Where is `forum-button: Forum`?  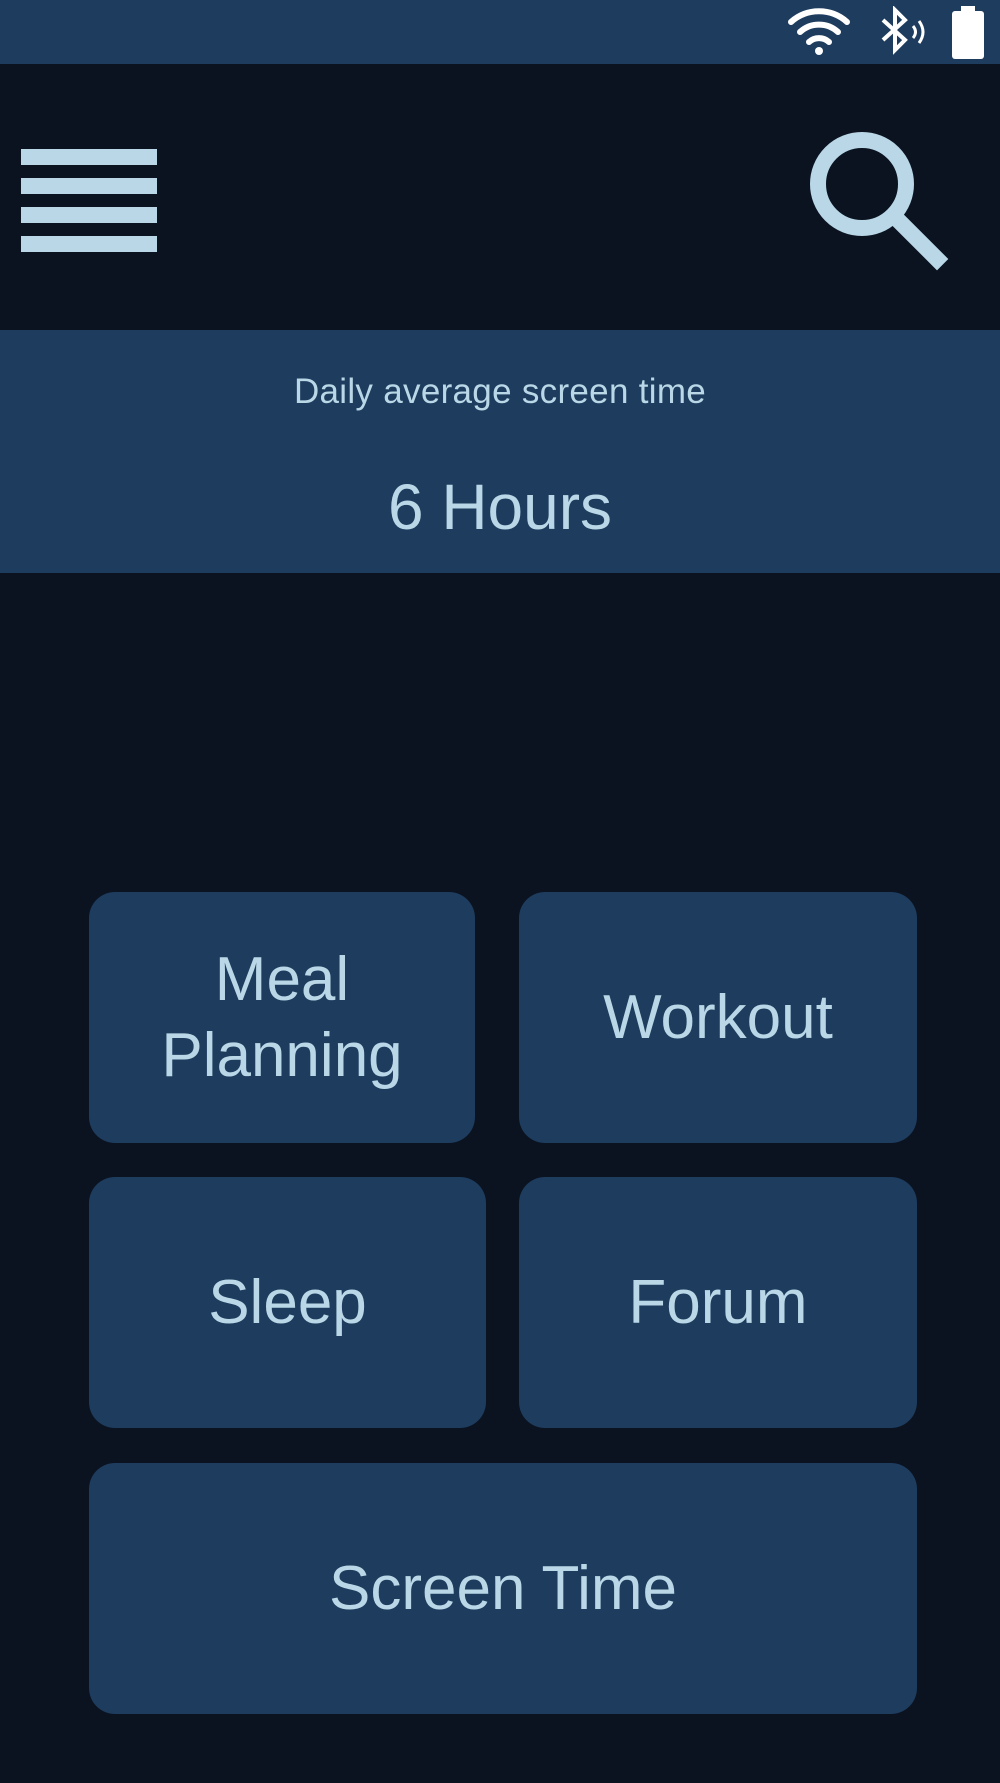 forum-button: Forum is located at coordinates (718, 1302).